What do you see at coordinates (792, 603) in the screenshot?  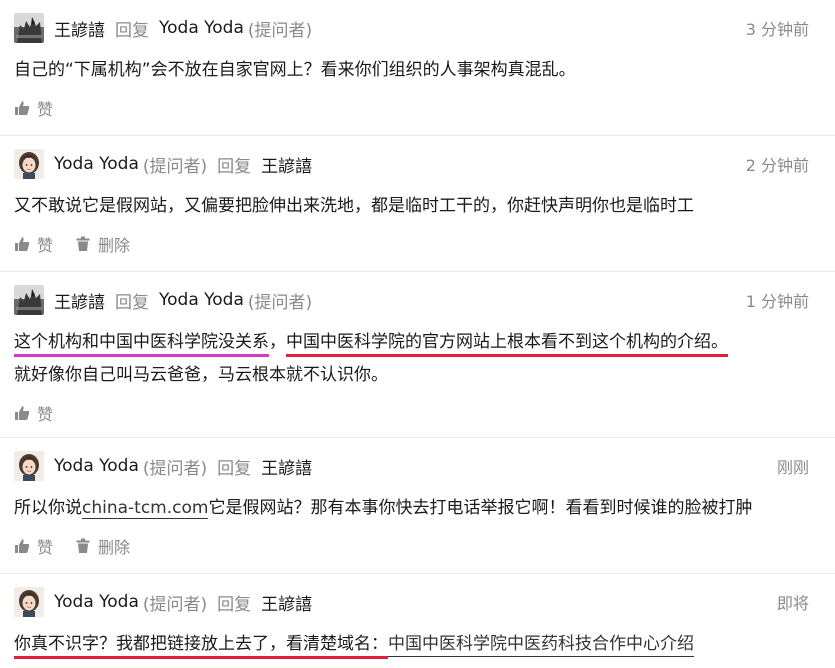 I see `comment-time: 即将` at bounding box center [792, 603].